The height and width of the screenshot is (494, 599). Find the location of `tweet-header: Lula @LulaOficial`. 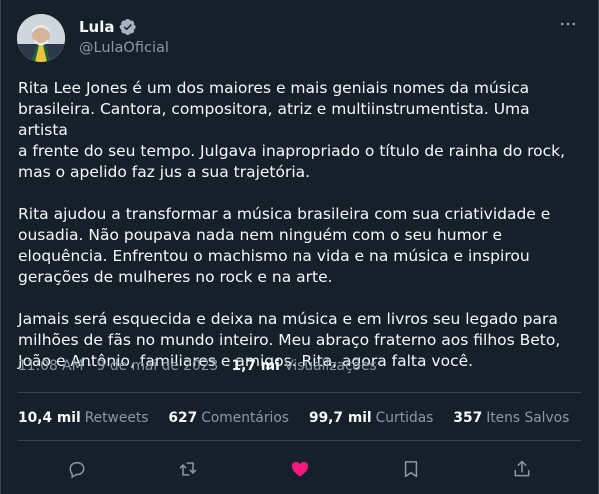

tweet-header: Lula @LulaOficial is located at coordinates (299, 38).